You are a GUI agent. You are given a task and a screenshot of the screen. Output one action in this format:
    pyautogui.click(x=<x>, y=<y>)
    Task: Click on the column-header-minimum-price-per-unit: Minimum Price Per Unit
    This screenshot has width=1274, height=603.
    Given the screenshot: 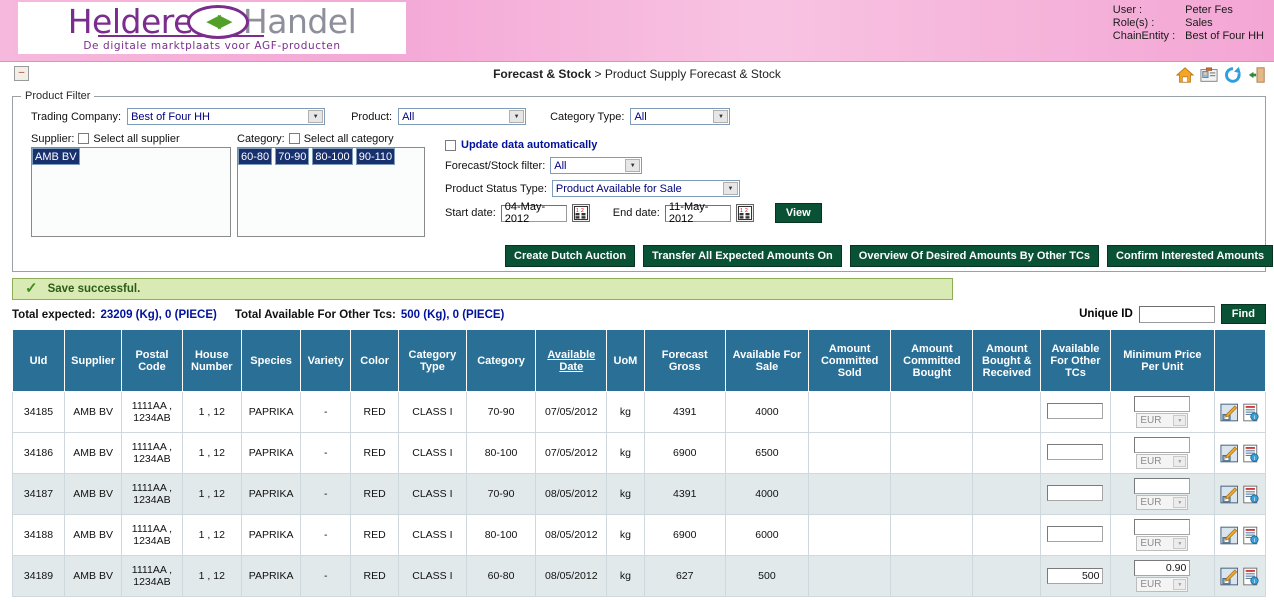 What is the action you would take?
    pyautogui.click(x=1162, y=360)
    